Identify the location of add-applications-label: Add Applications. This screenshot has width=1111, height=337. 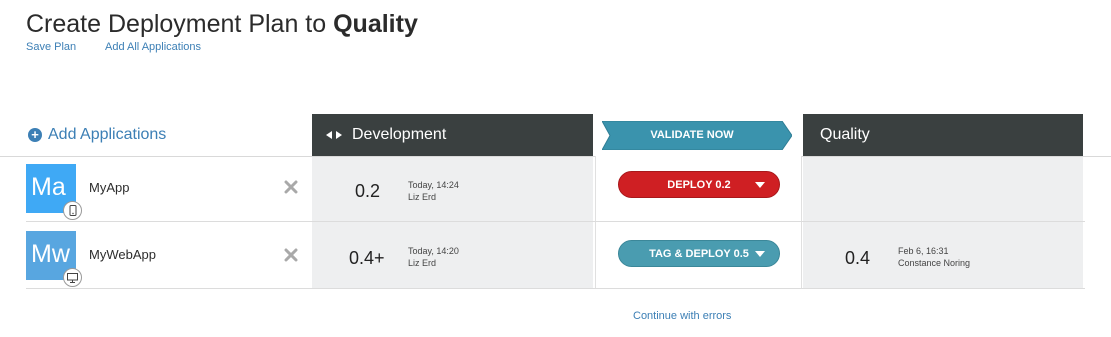
(107, 134).